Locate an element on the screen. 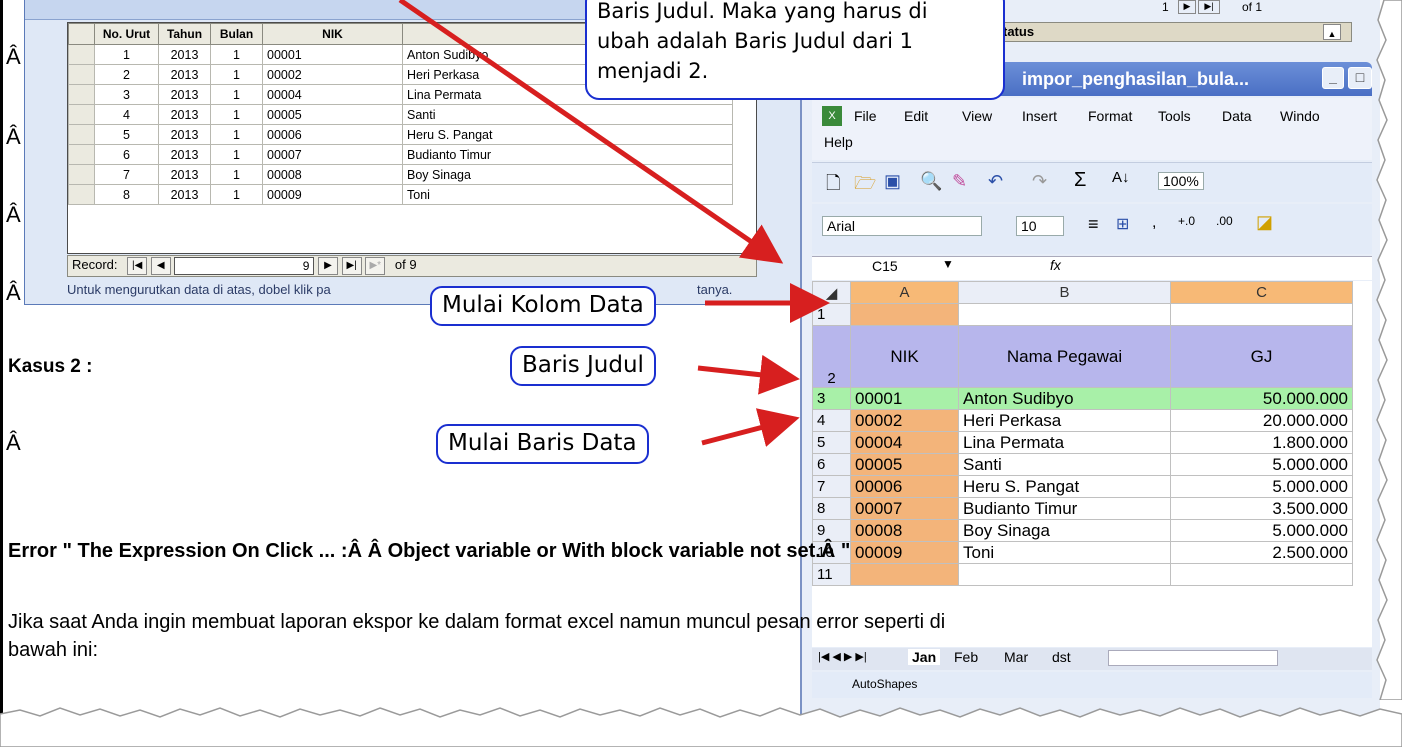  cell-no-urut: 5 is located at coordinates (126, 134).